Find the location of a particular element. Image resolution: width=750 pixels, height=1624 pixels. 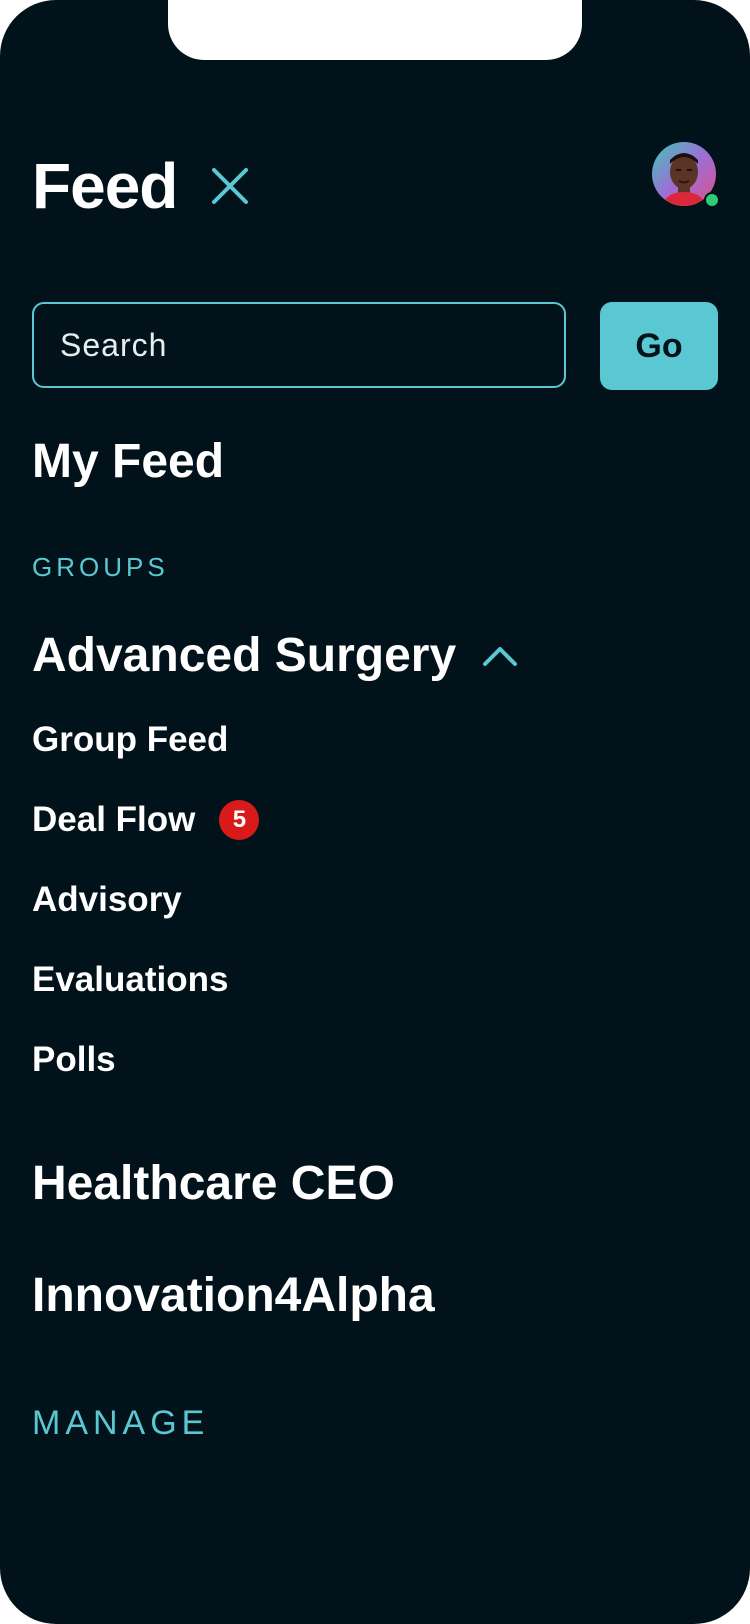

online-status-dot is located at coordinates (712, 200).